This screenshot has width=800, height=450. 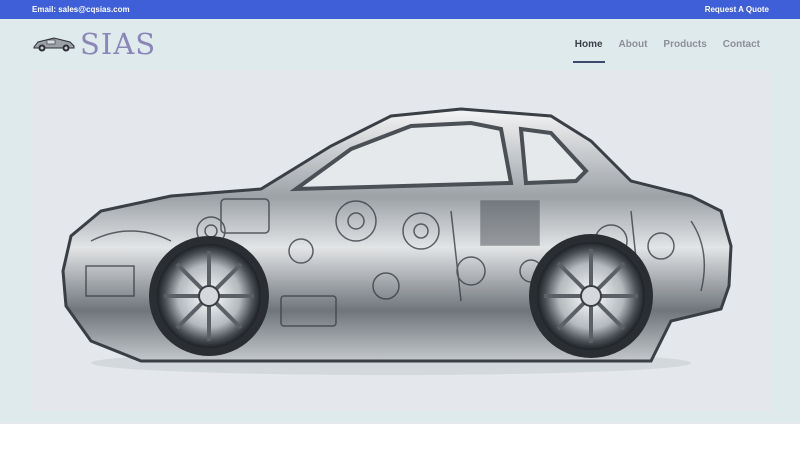 I want to click on car-logo-icon, so click(x=54, y=44).